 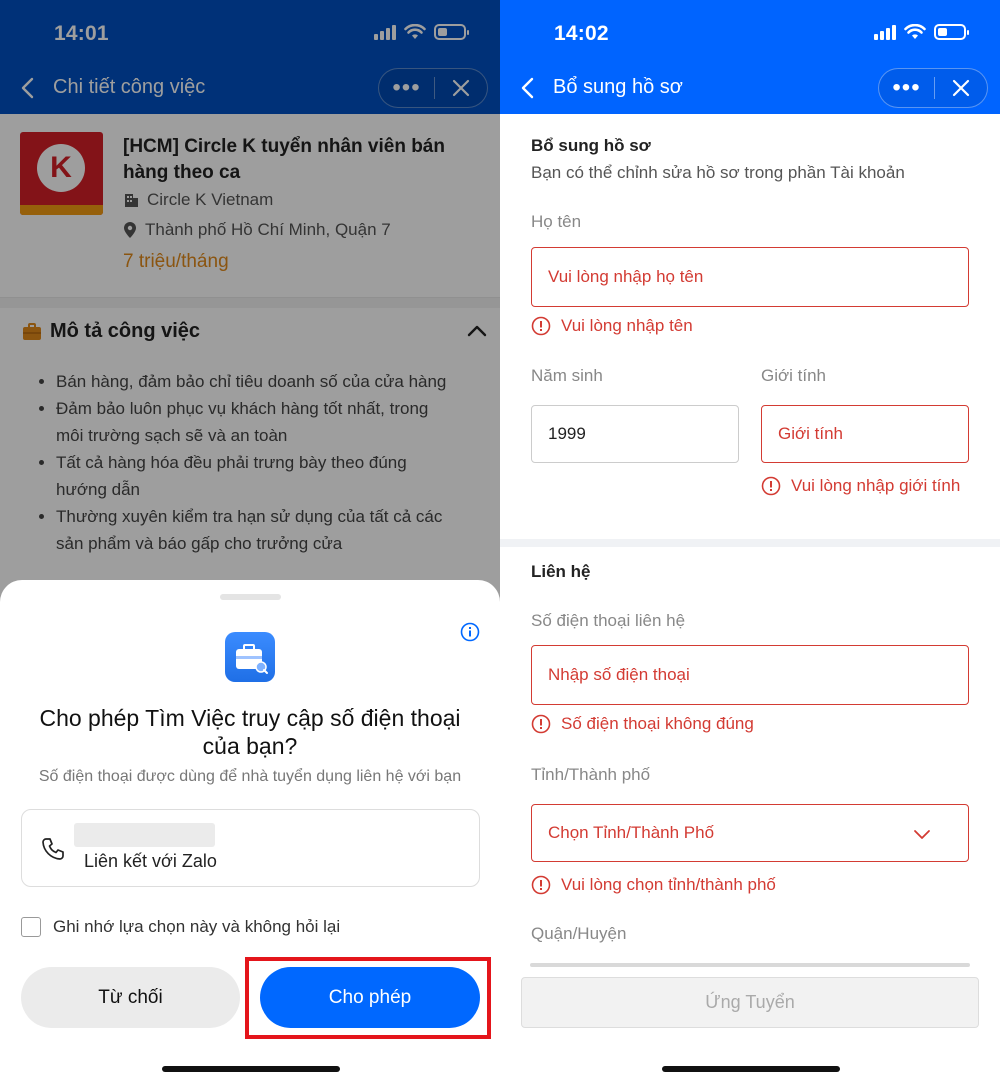 What do you see at coordinates (750, 31) in the screenshot?
I see `status-bar: 14:02` at bounding box center [750, 31].